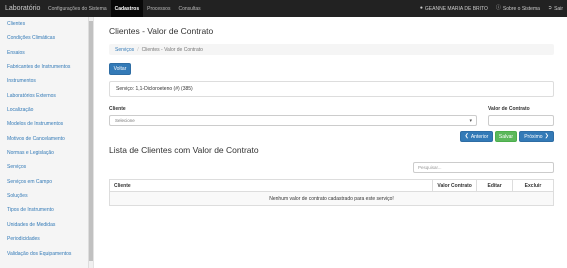  Describe the element at coordinates (271, 185) in the screenshot. I see `column-header-cliente: Cliente` at that location.